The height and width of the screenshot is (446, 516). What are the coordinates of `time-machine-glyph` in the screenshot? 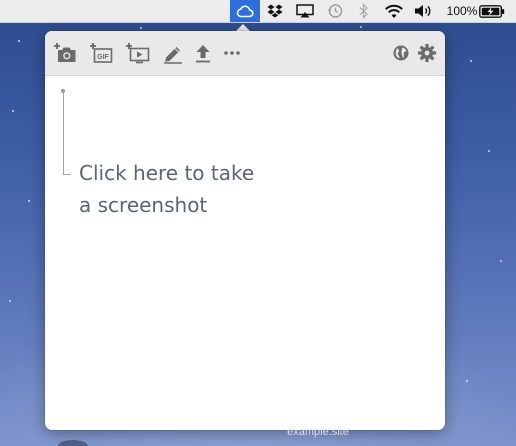 It's located at (335, 11).